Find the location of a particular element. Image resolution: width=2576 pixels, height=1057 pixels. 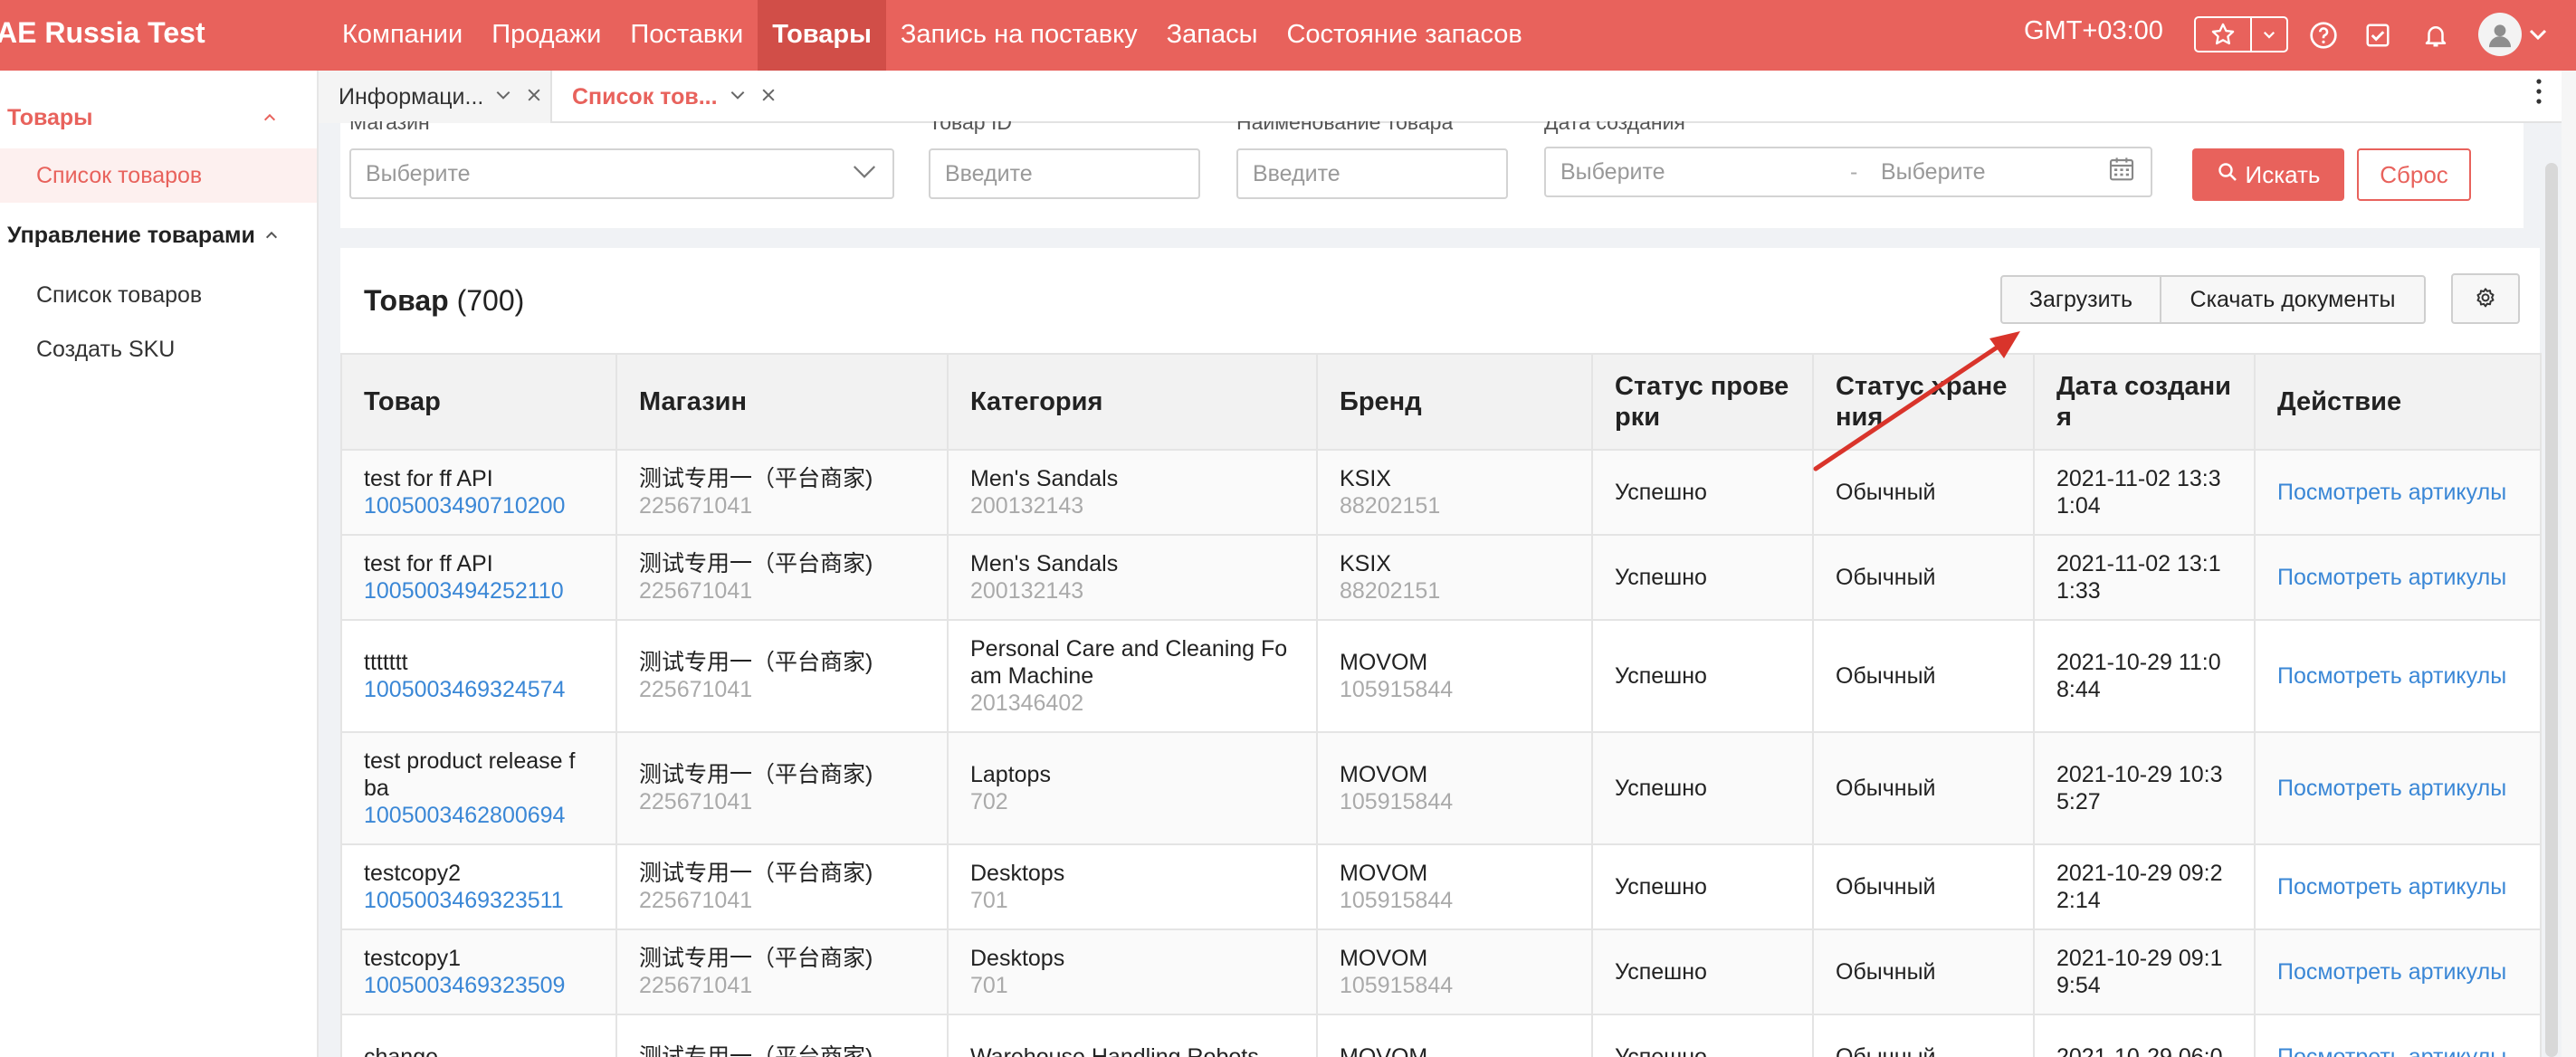

star-icon is located at coordinates (2223, 34).